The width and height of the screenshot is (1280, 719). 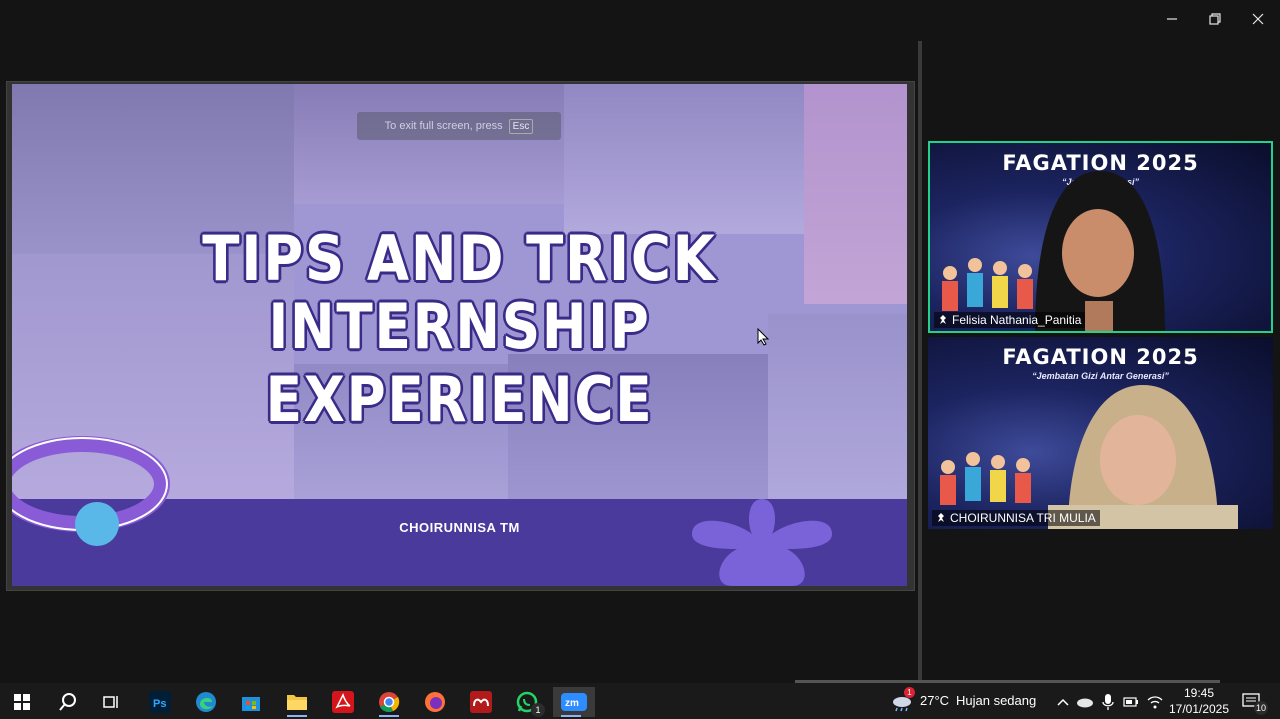 I want to click on svg-text: Ps, so click(x=159, y=704).